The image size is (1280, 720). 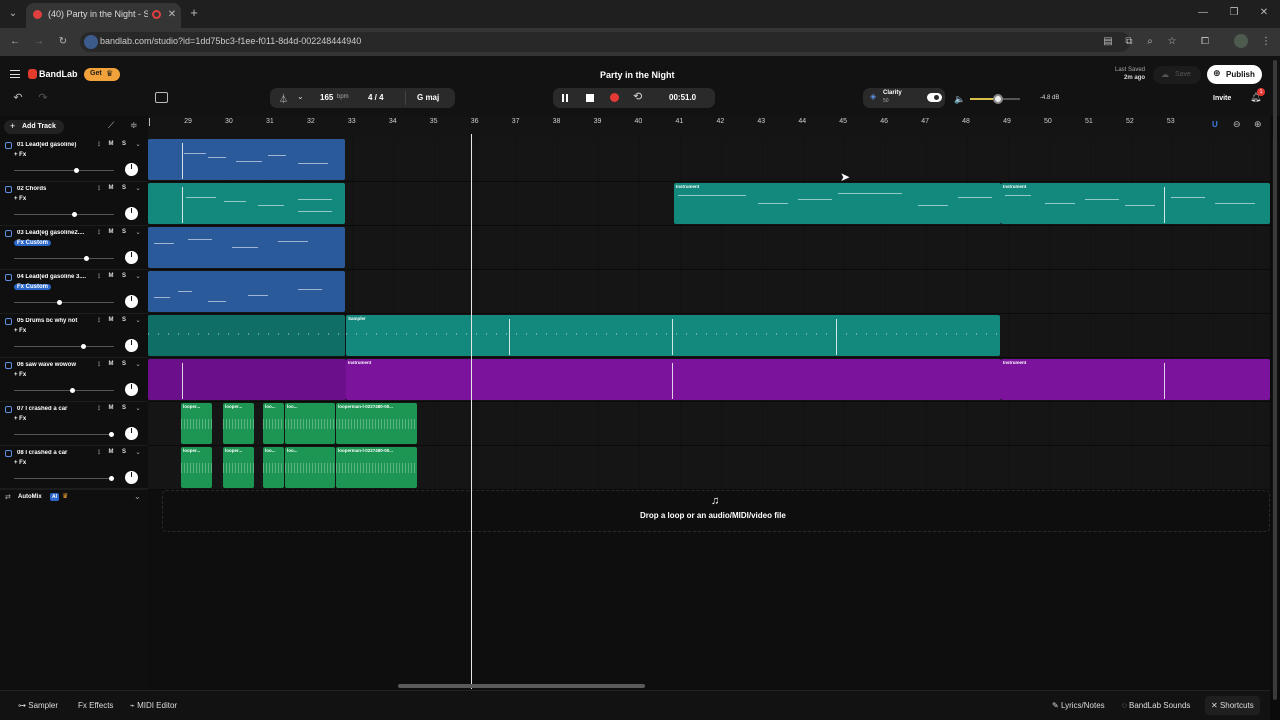 What do you see at coordinates (637, 75) in the screenshot?
I see `project-title: Party in the Night` at bounding box center [637, 75].